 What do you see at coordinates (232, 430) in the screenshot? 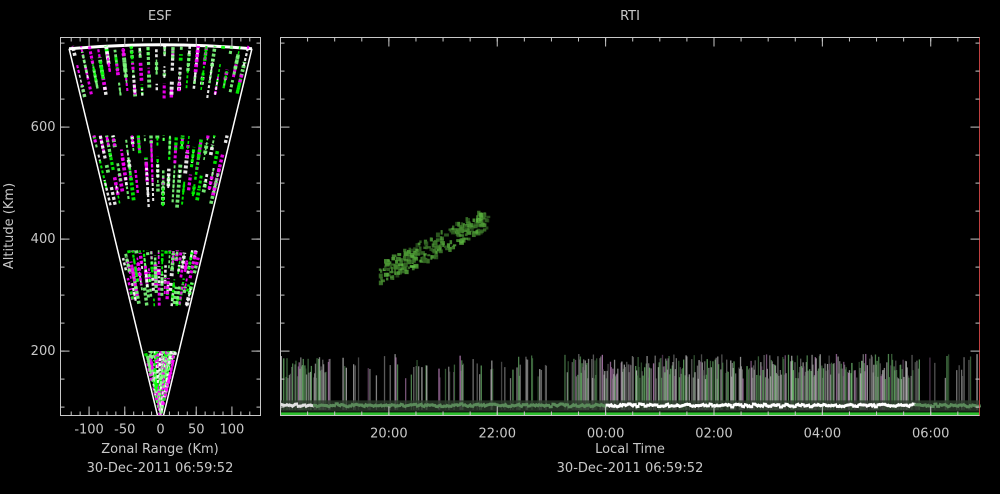
I see `esf-xtick-label: 100` at bounding box center [232, 430].